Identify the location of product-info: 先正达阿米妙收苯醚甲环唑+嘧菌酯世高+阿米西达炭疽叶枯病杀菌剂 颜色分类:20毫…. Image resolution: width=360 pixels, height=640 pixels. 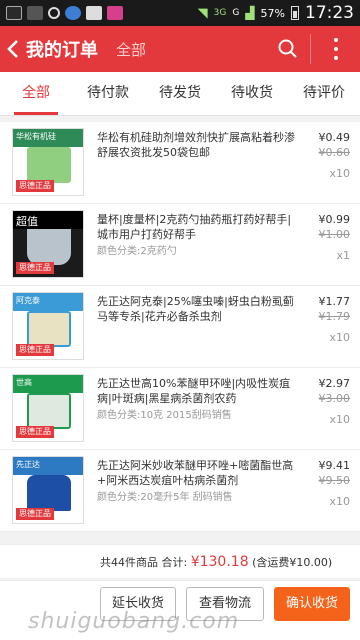
(197, 481).